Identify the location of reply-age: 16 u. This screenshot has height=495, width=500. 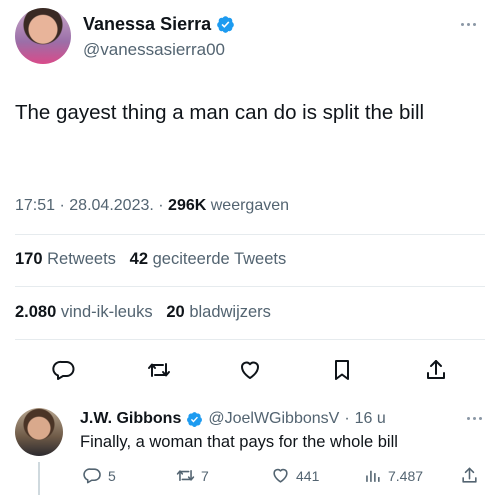
(370, 419).